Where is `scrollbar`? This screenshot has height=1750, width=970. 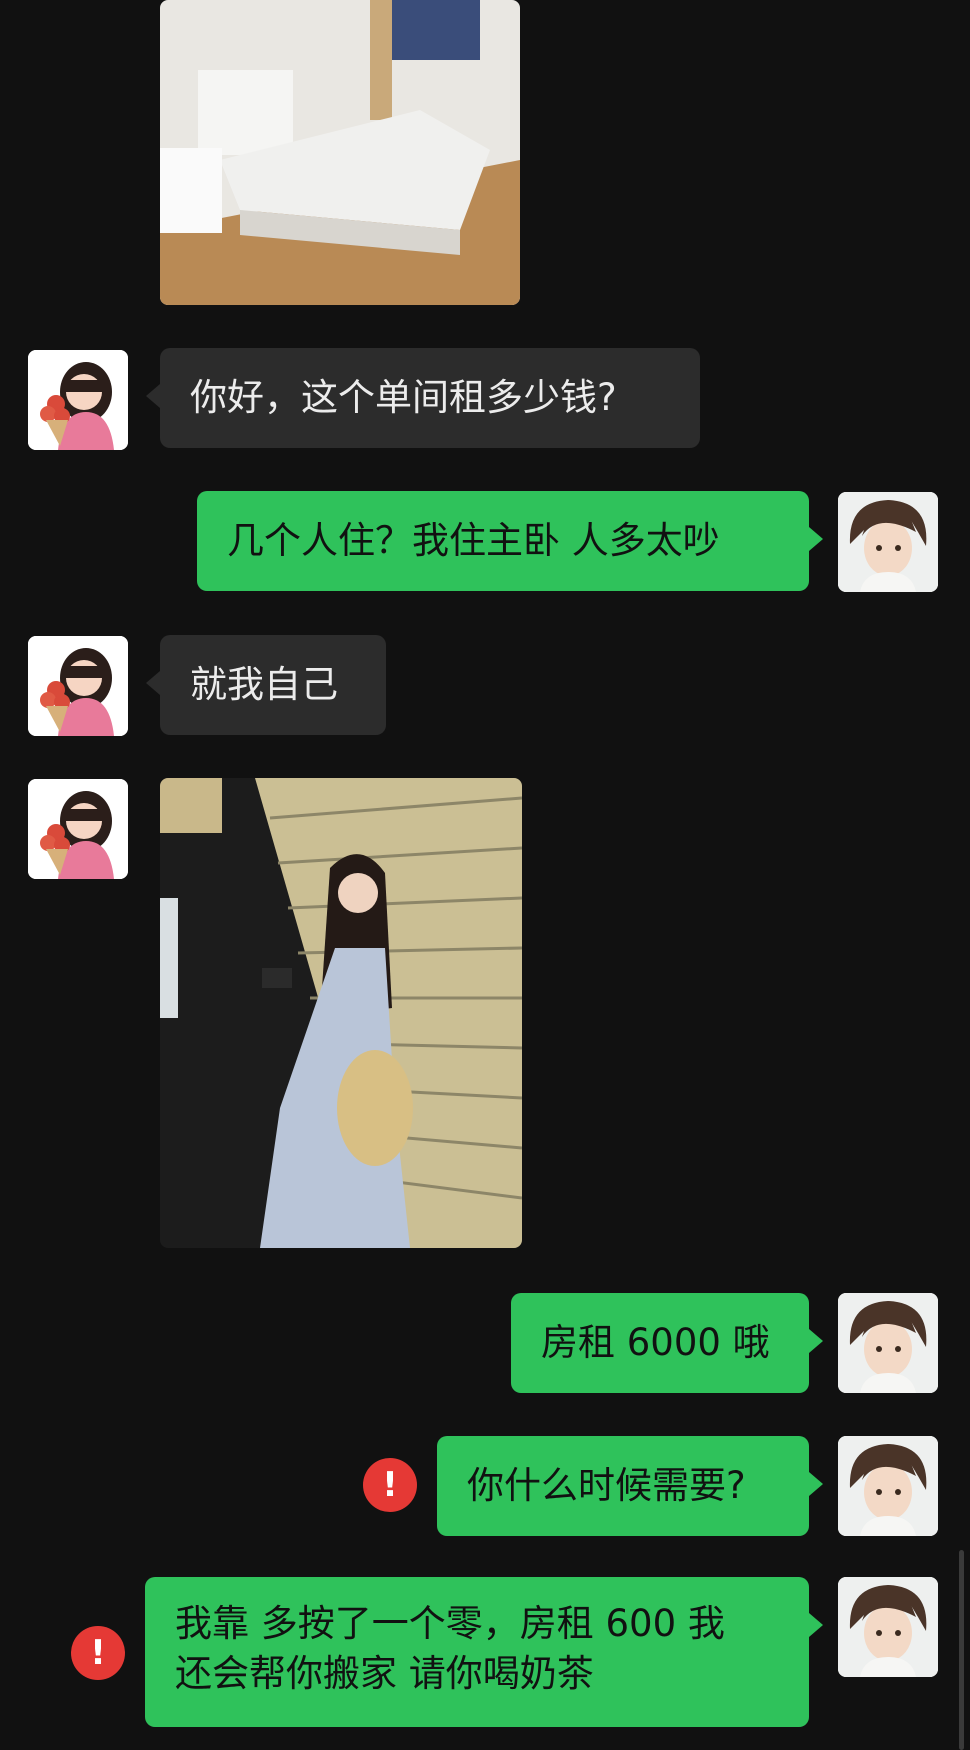 scrollbar is located at coordinates (961, 1650).